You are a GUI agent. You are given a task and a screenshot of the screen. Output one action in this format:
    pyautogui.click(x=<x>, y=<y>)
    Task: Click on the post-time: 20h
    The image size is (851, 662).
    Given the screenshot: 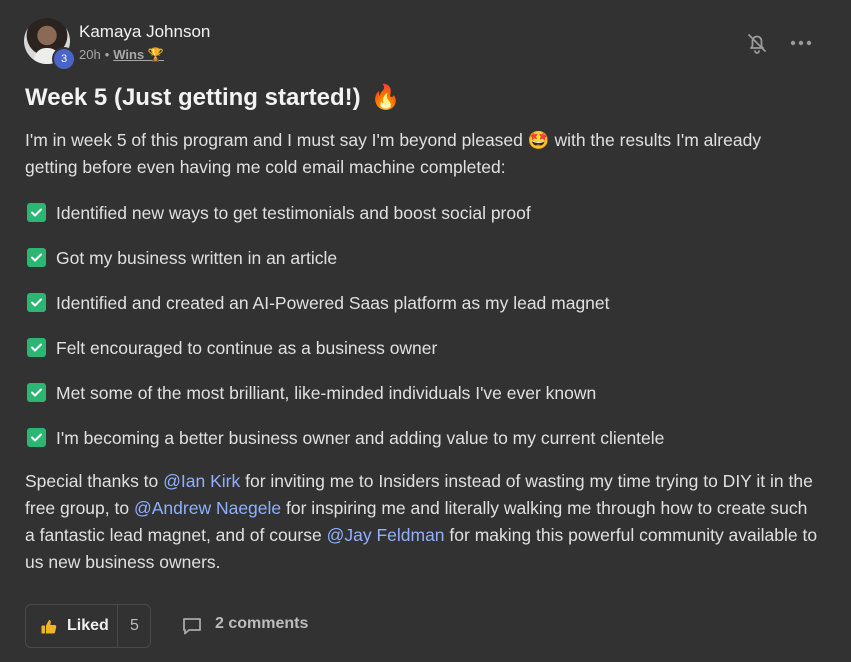 What is the action you would take?
    pyautogui.click(x=90, y=54)
    